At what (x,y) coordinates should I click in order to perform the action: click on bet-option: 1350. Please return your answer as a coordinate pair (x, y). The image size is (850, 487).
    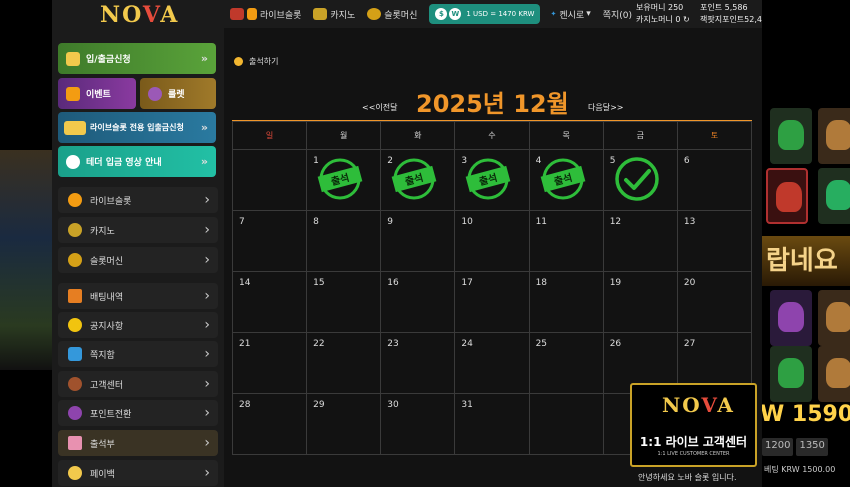
    Looking at the image, I should click on (812, 447).